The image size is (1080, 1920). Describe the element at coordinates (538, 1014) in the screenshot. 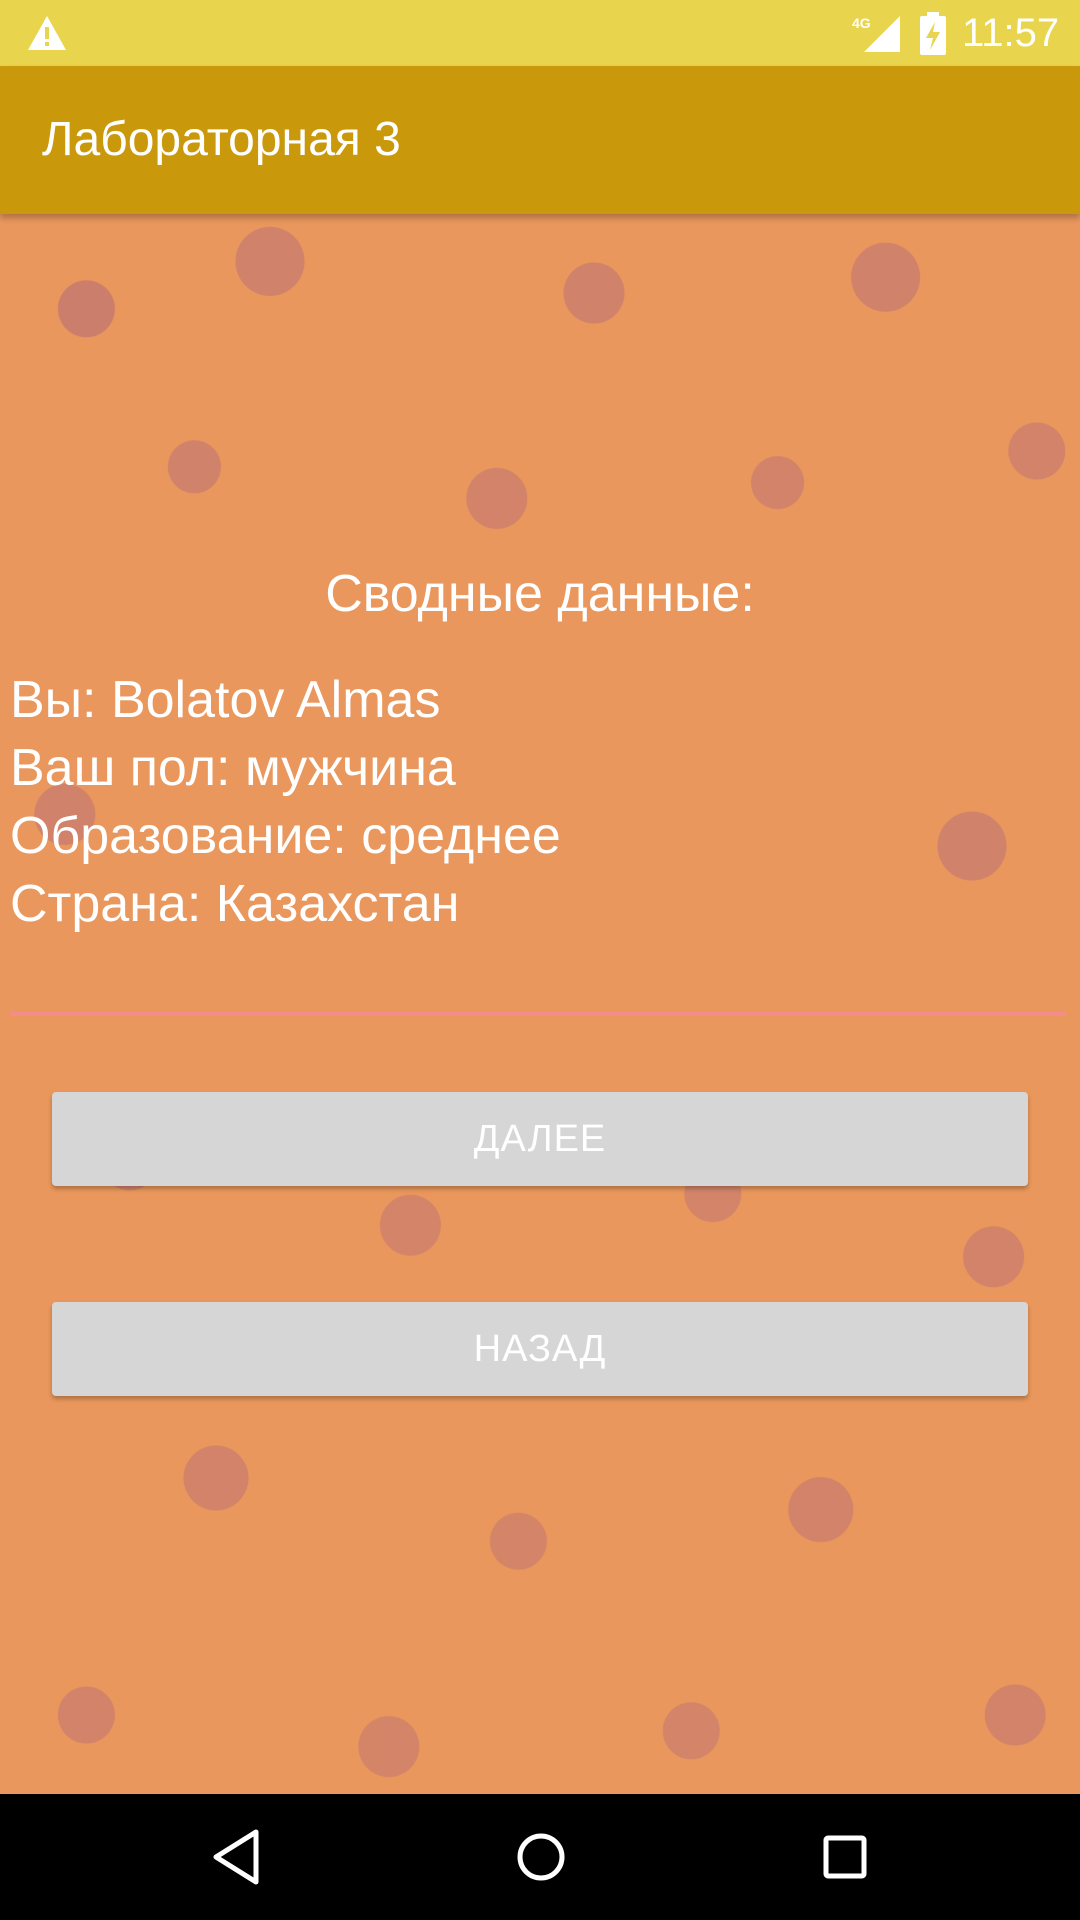

I see `divider` at that location.